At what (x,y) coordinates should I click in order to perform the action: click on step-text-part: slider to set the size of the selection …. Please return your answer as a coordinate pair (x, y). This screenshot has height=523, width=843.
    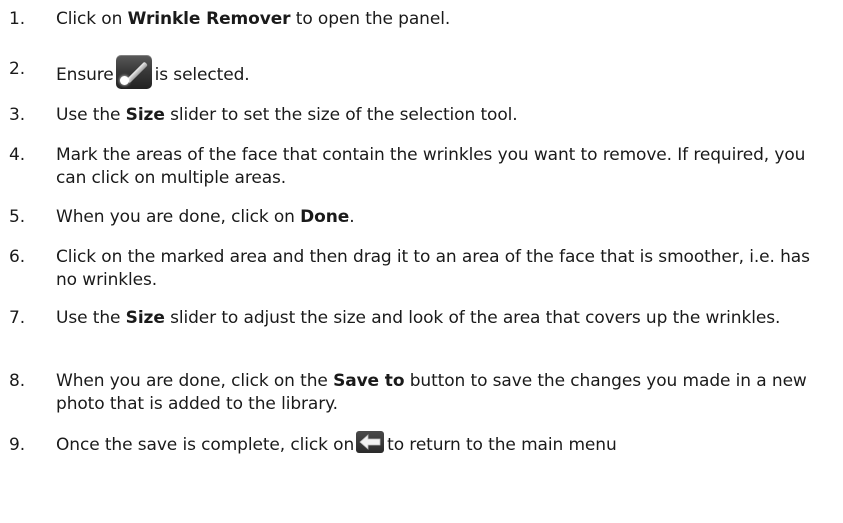
    Looking at the image, I should click on (341, 115).